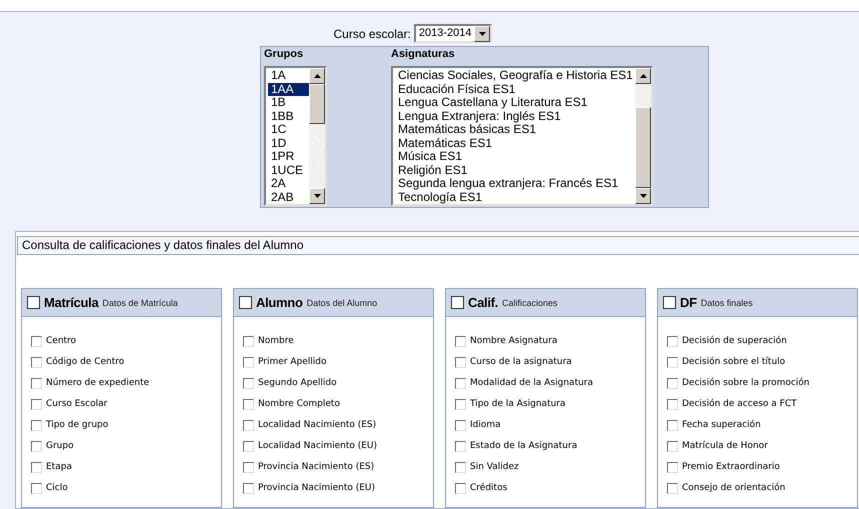  What do you see at coordinates (316, 467) in the screenshot?
I see `field-option-label: Provincia Nacimiento (ES)` at bounding box center [316, 467].